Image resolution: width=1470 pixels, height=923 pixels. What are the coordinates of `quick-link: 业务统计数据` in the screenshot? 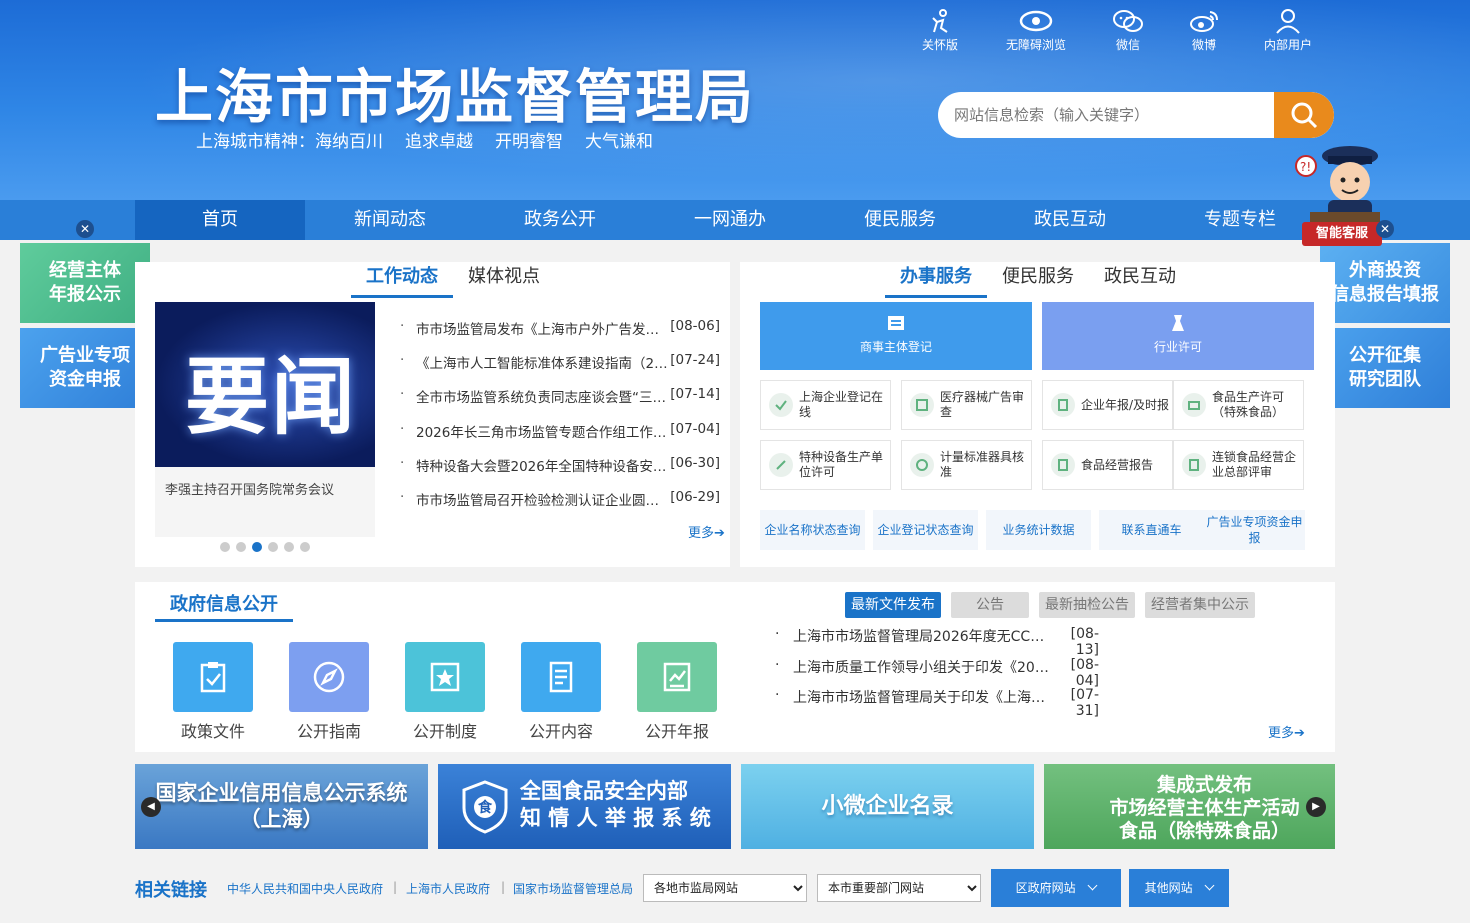 It's located at (1038, 530).